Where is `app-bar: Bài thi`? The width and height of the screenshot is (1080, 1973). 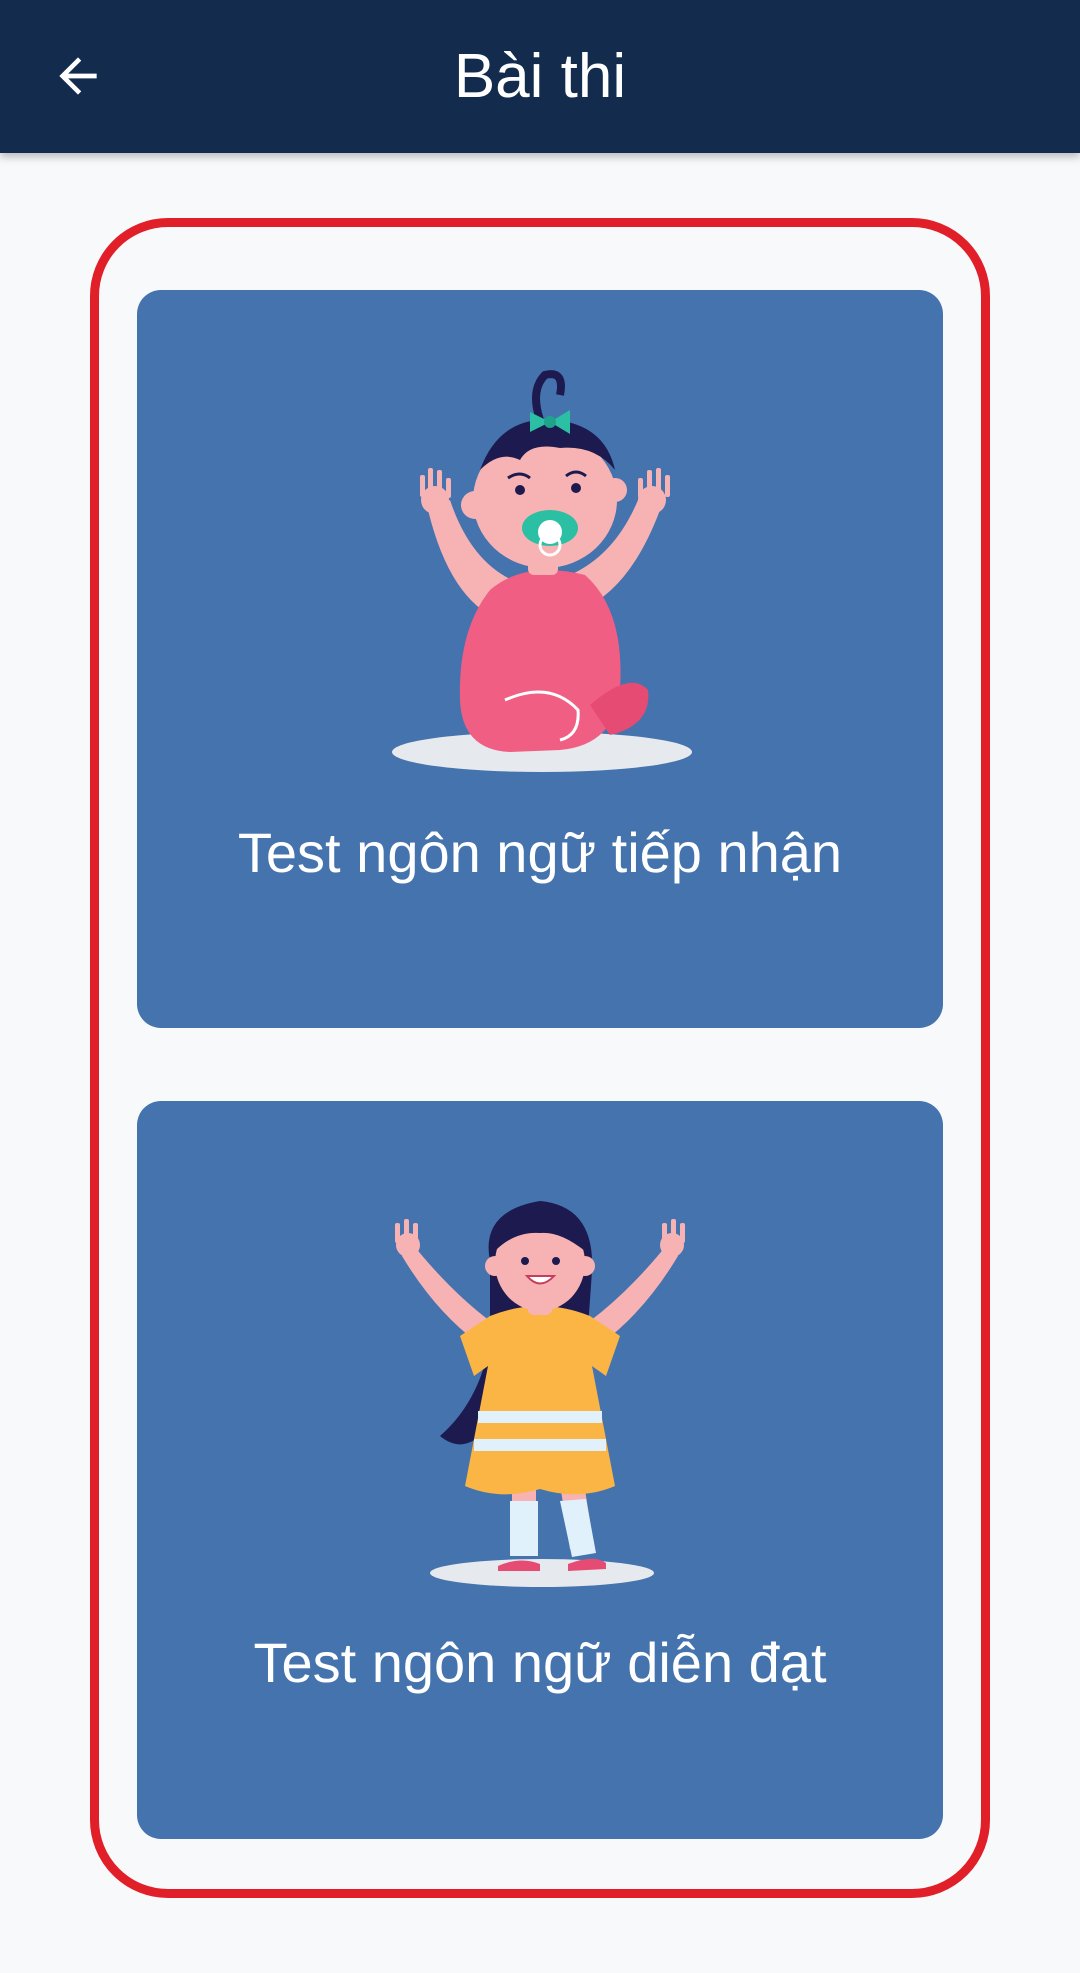
app-bar: Bài thi is located at coordinates (540, 76).